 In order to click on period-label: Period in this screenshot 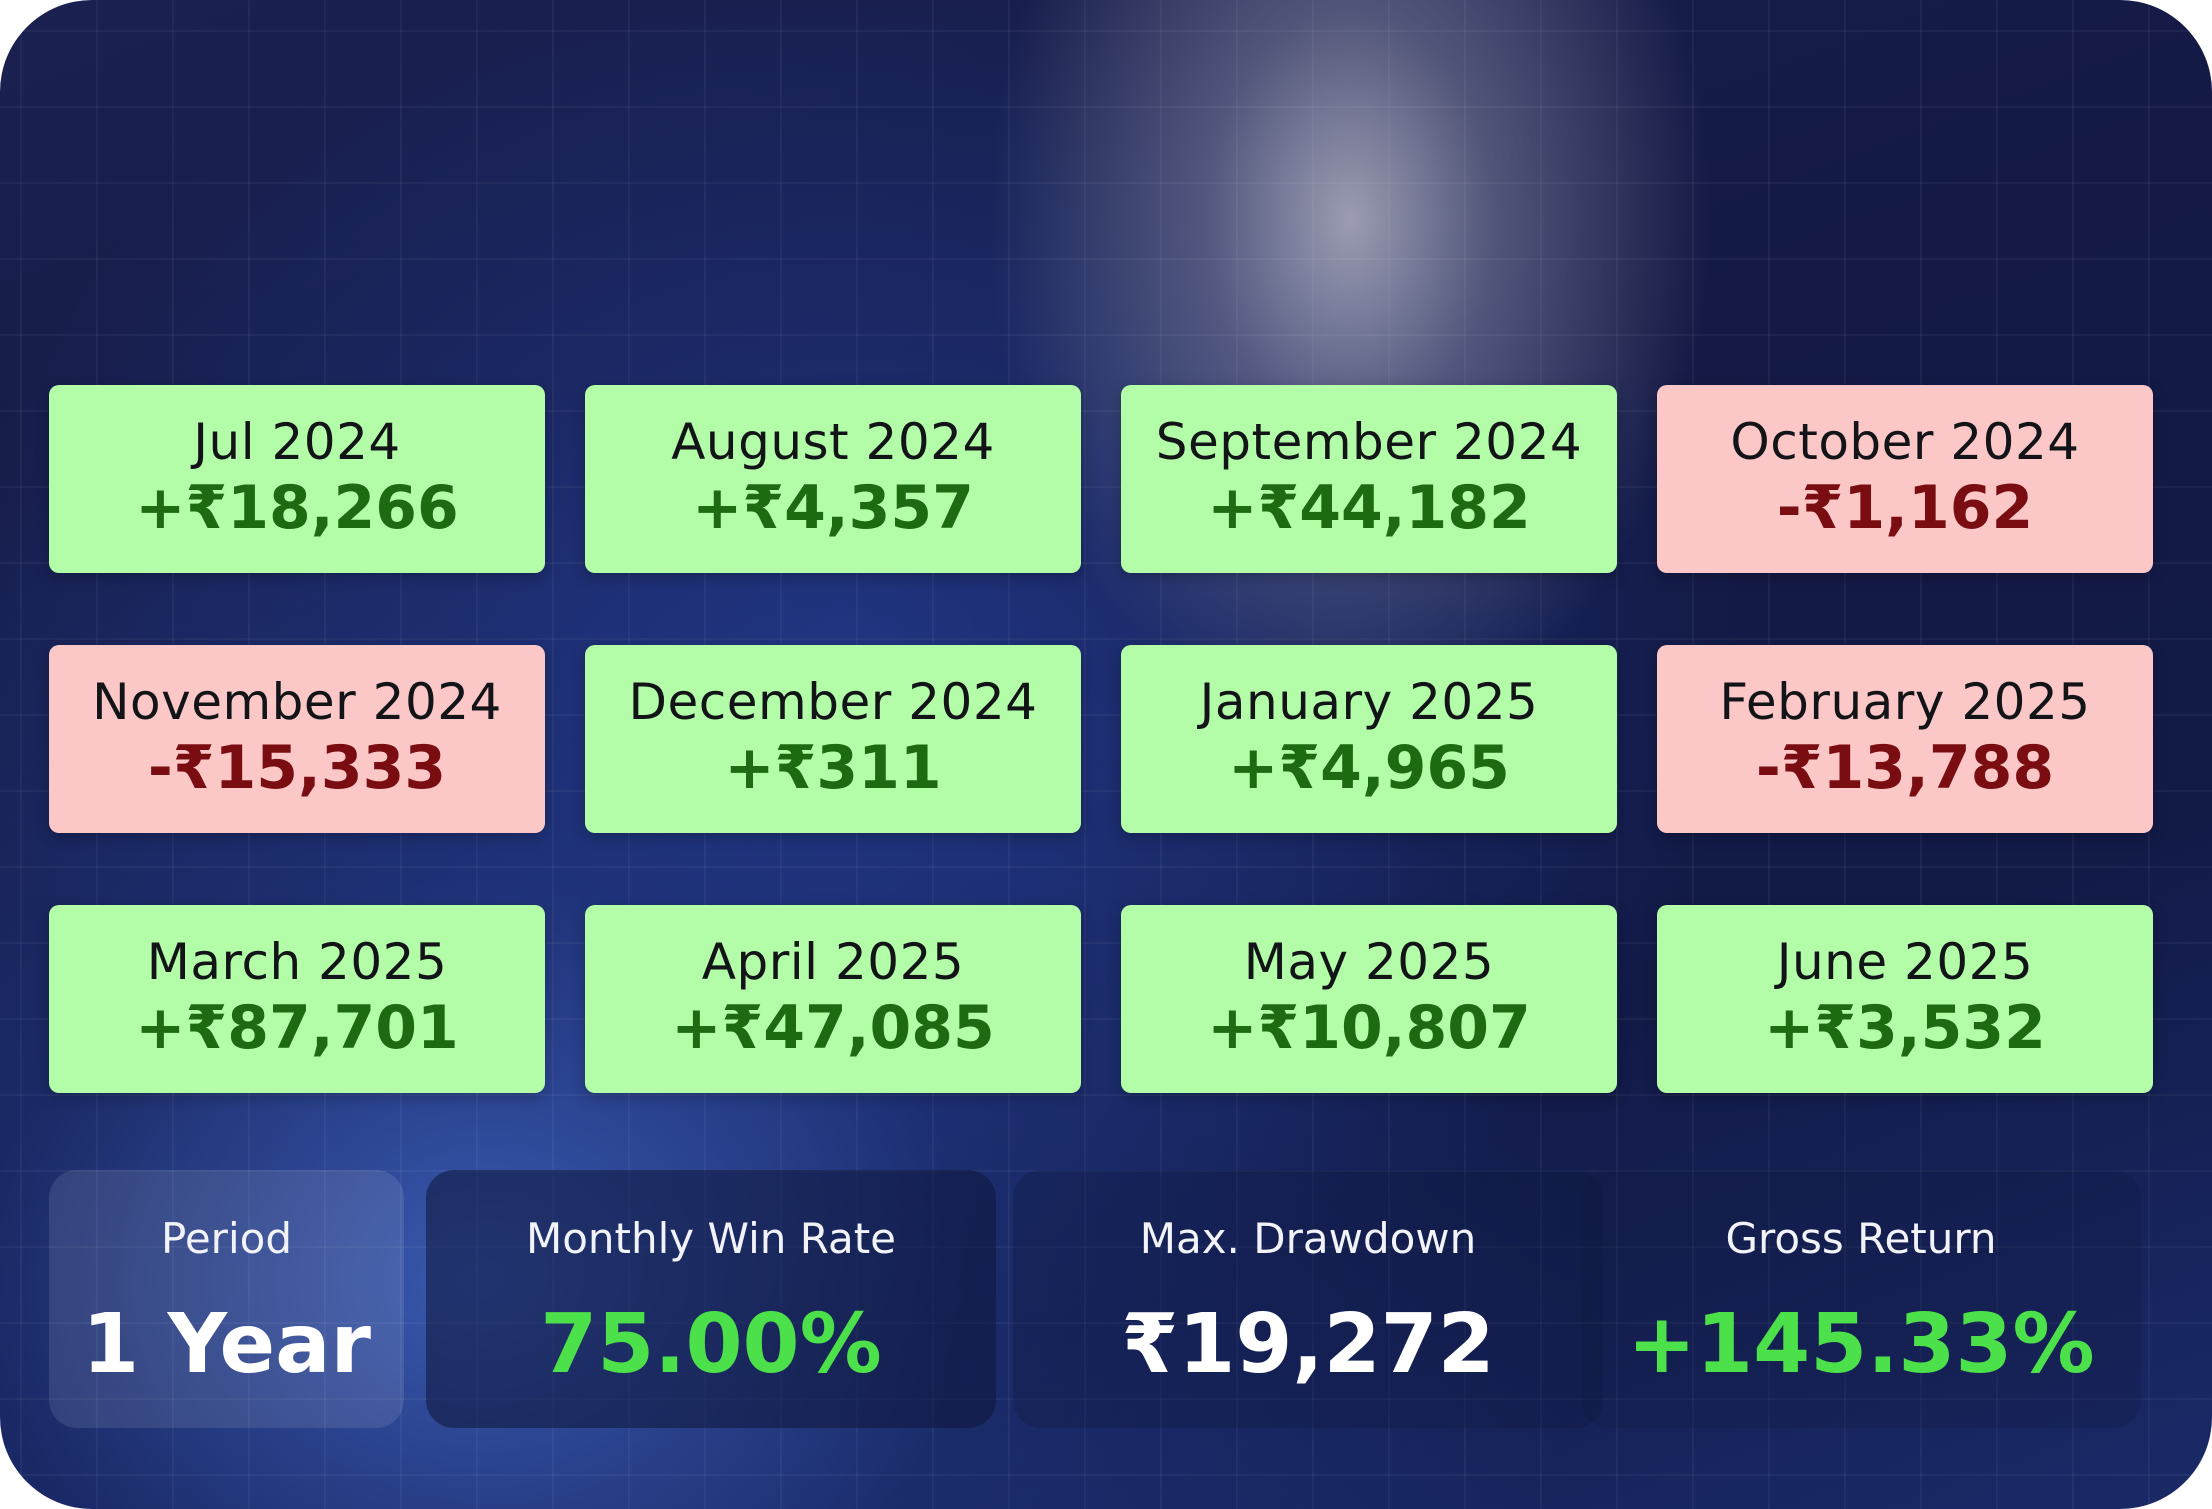, I will do `click(226, 1238)`.